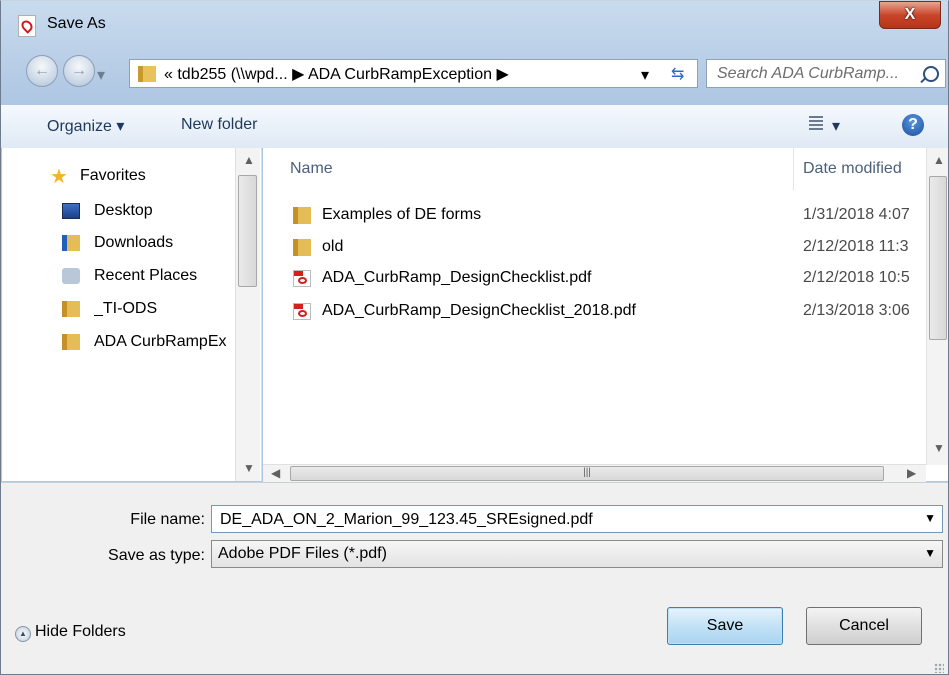 This screenshot has height=675, width=949. Describe the element at coordinates (910, 15) in the screenshot. I see `close-button: X` at that location.